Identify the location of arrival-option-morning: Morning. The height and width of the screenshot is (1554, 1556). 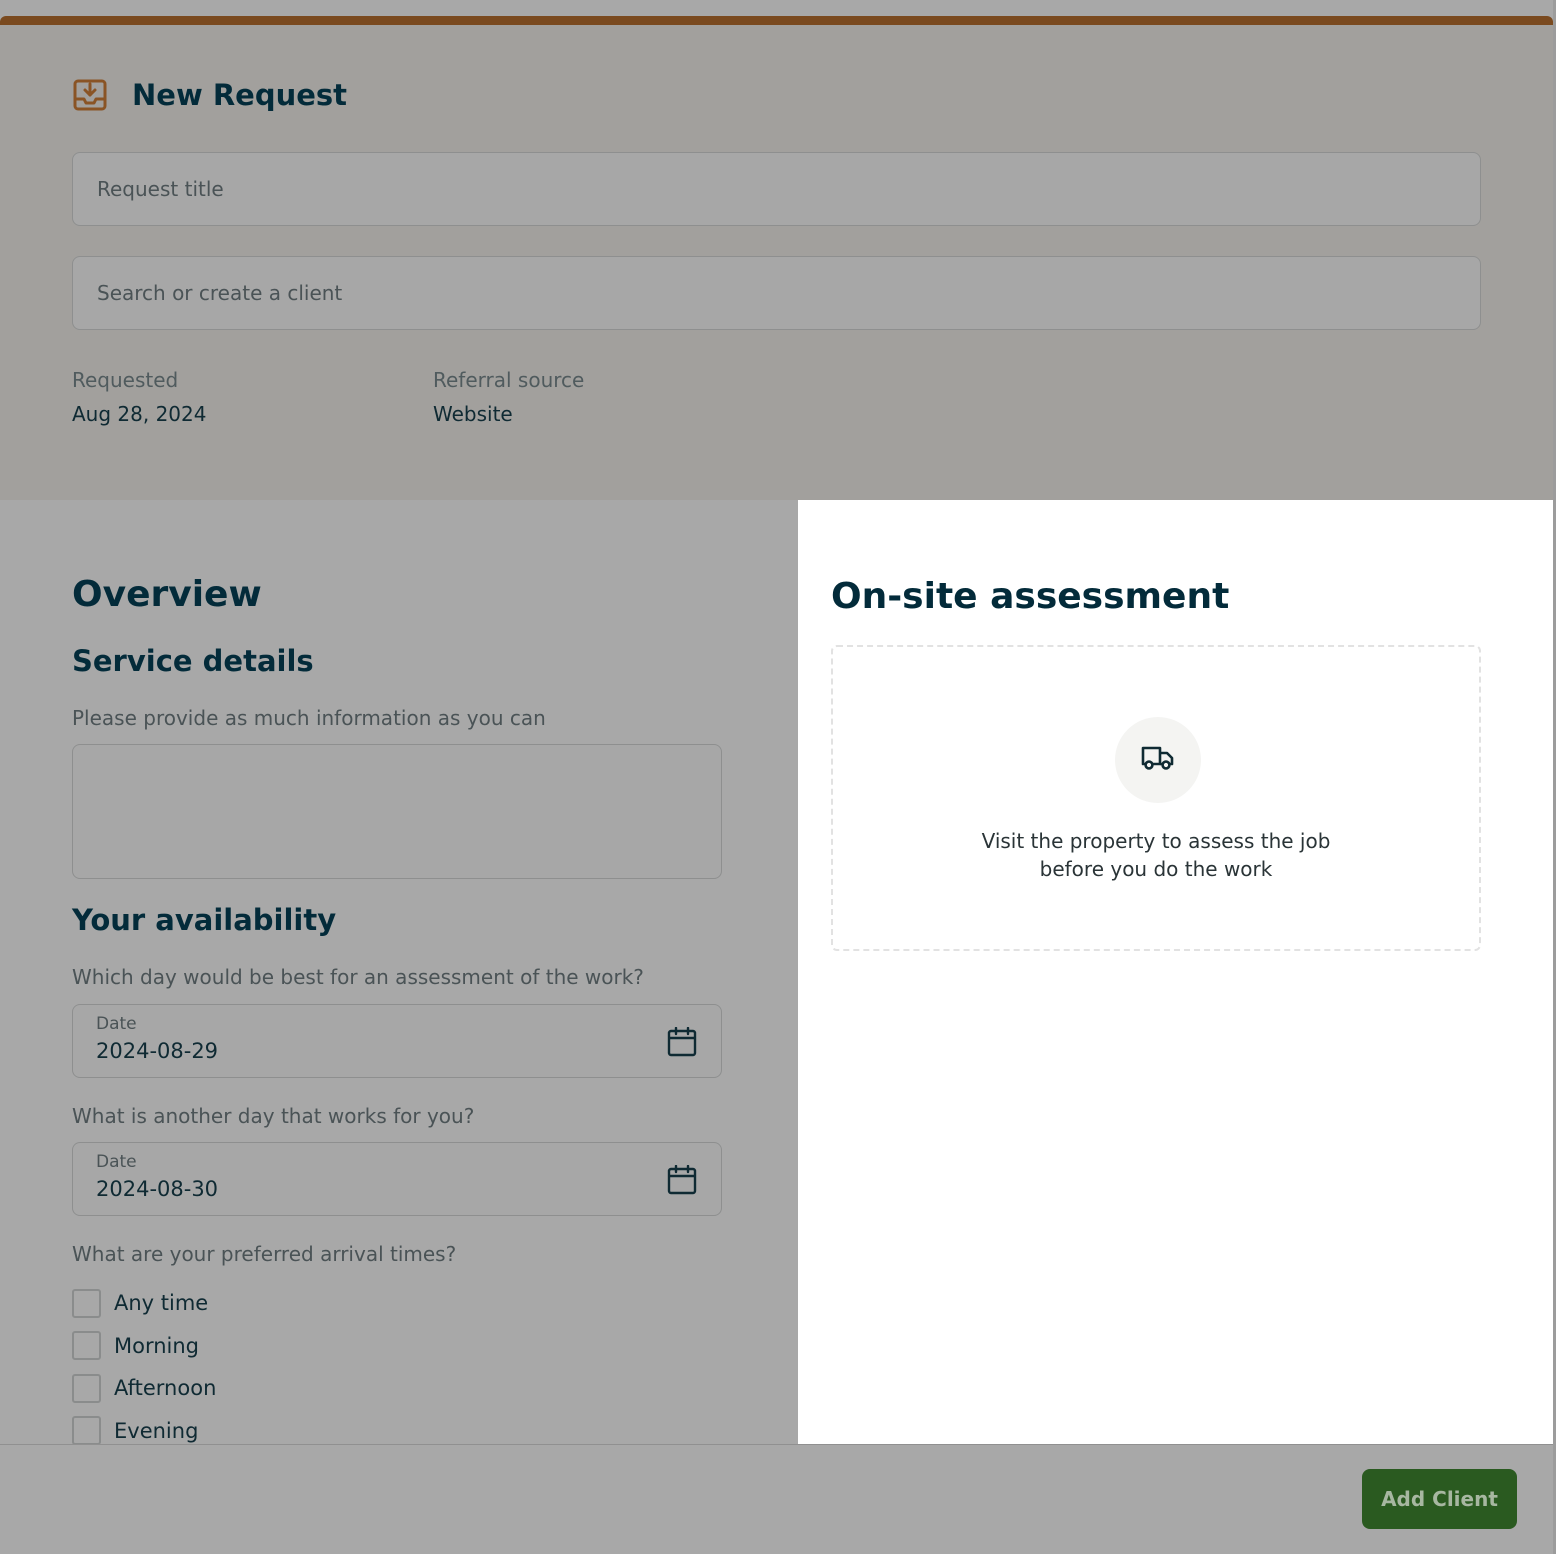
(144, 1346).